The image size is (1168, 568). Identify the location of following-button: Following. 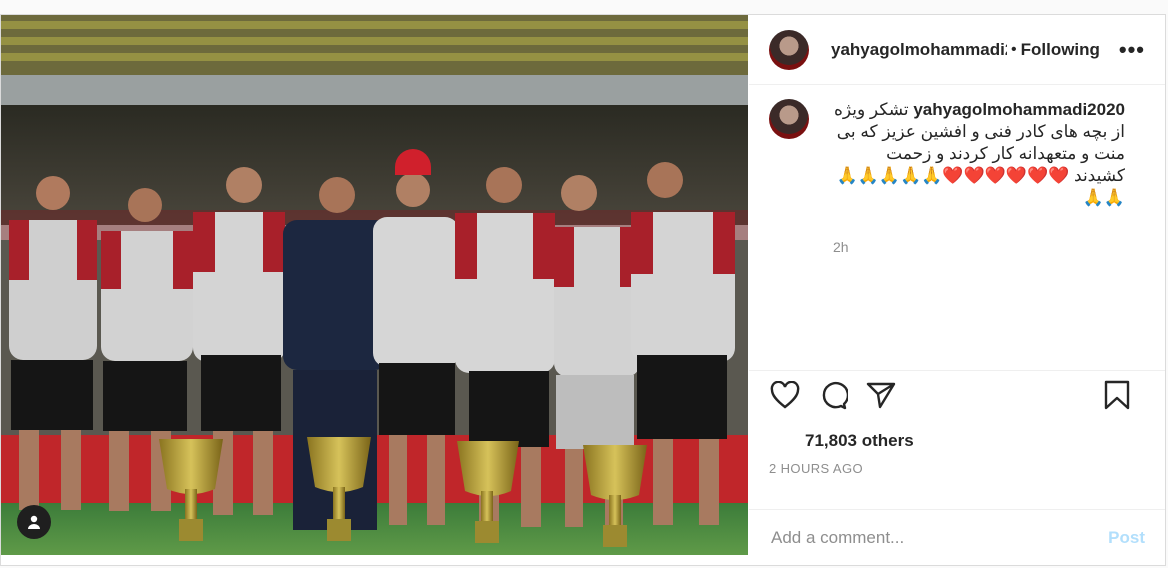
(1060, 50).